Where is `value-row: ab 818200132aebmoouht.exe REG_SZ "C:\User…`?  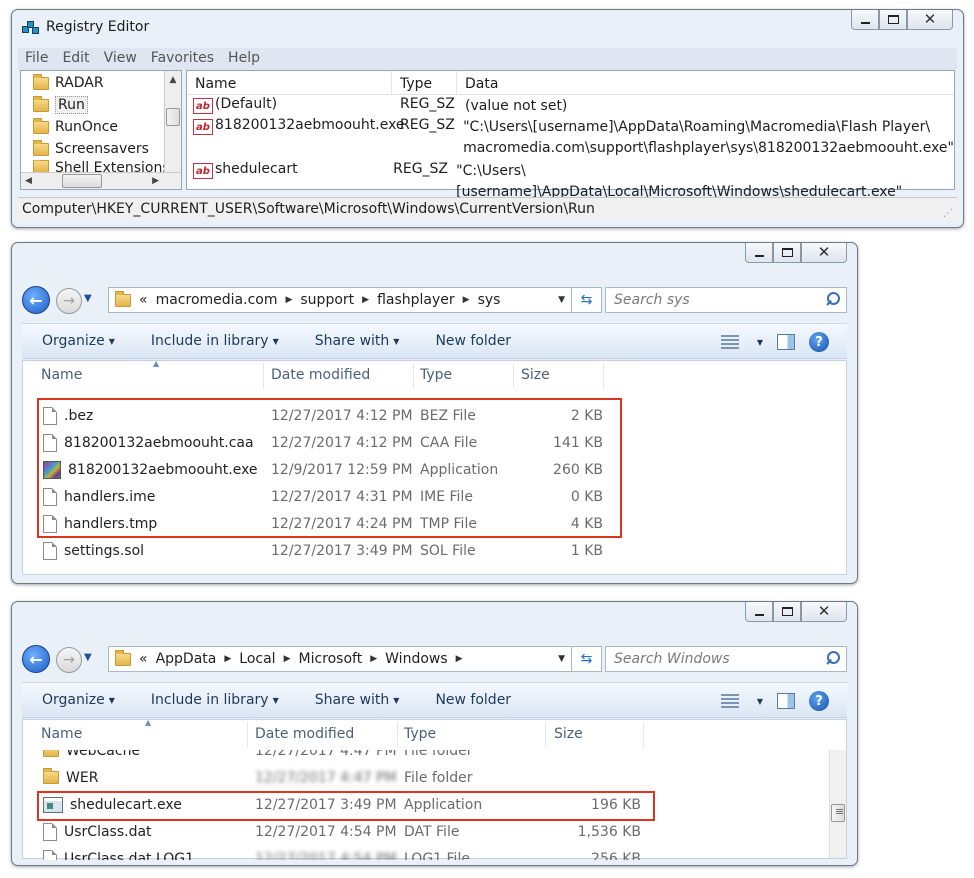 value-row: ab 818200132aebmoouht.exe REG_SZ "C:\User… is located at coordinates (570, 138).